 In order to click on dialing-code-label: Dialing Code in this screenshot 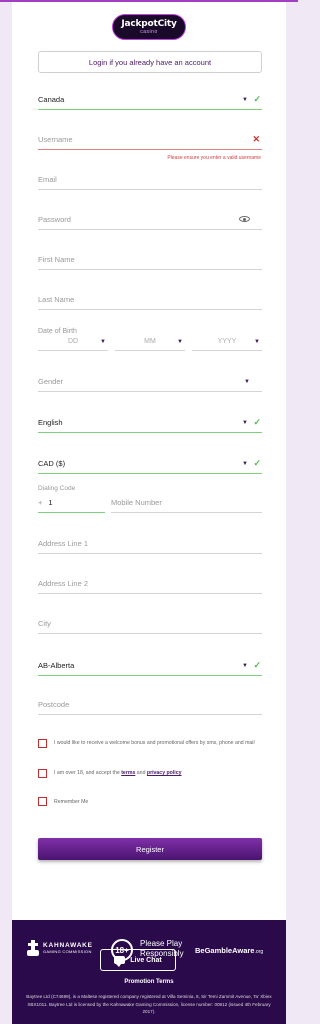, I will do `click(57, 488)`.